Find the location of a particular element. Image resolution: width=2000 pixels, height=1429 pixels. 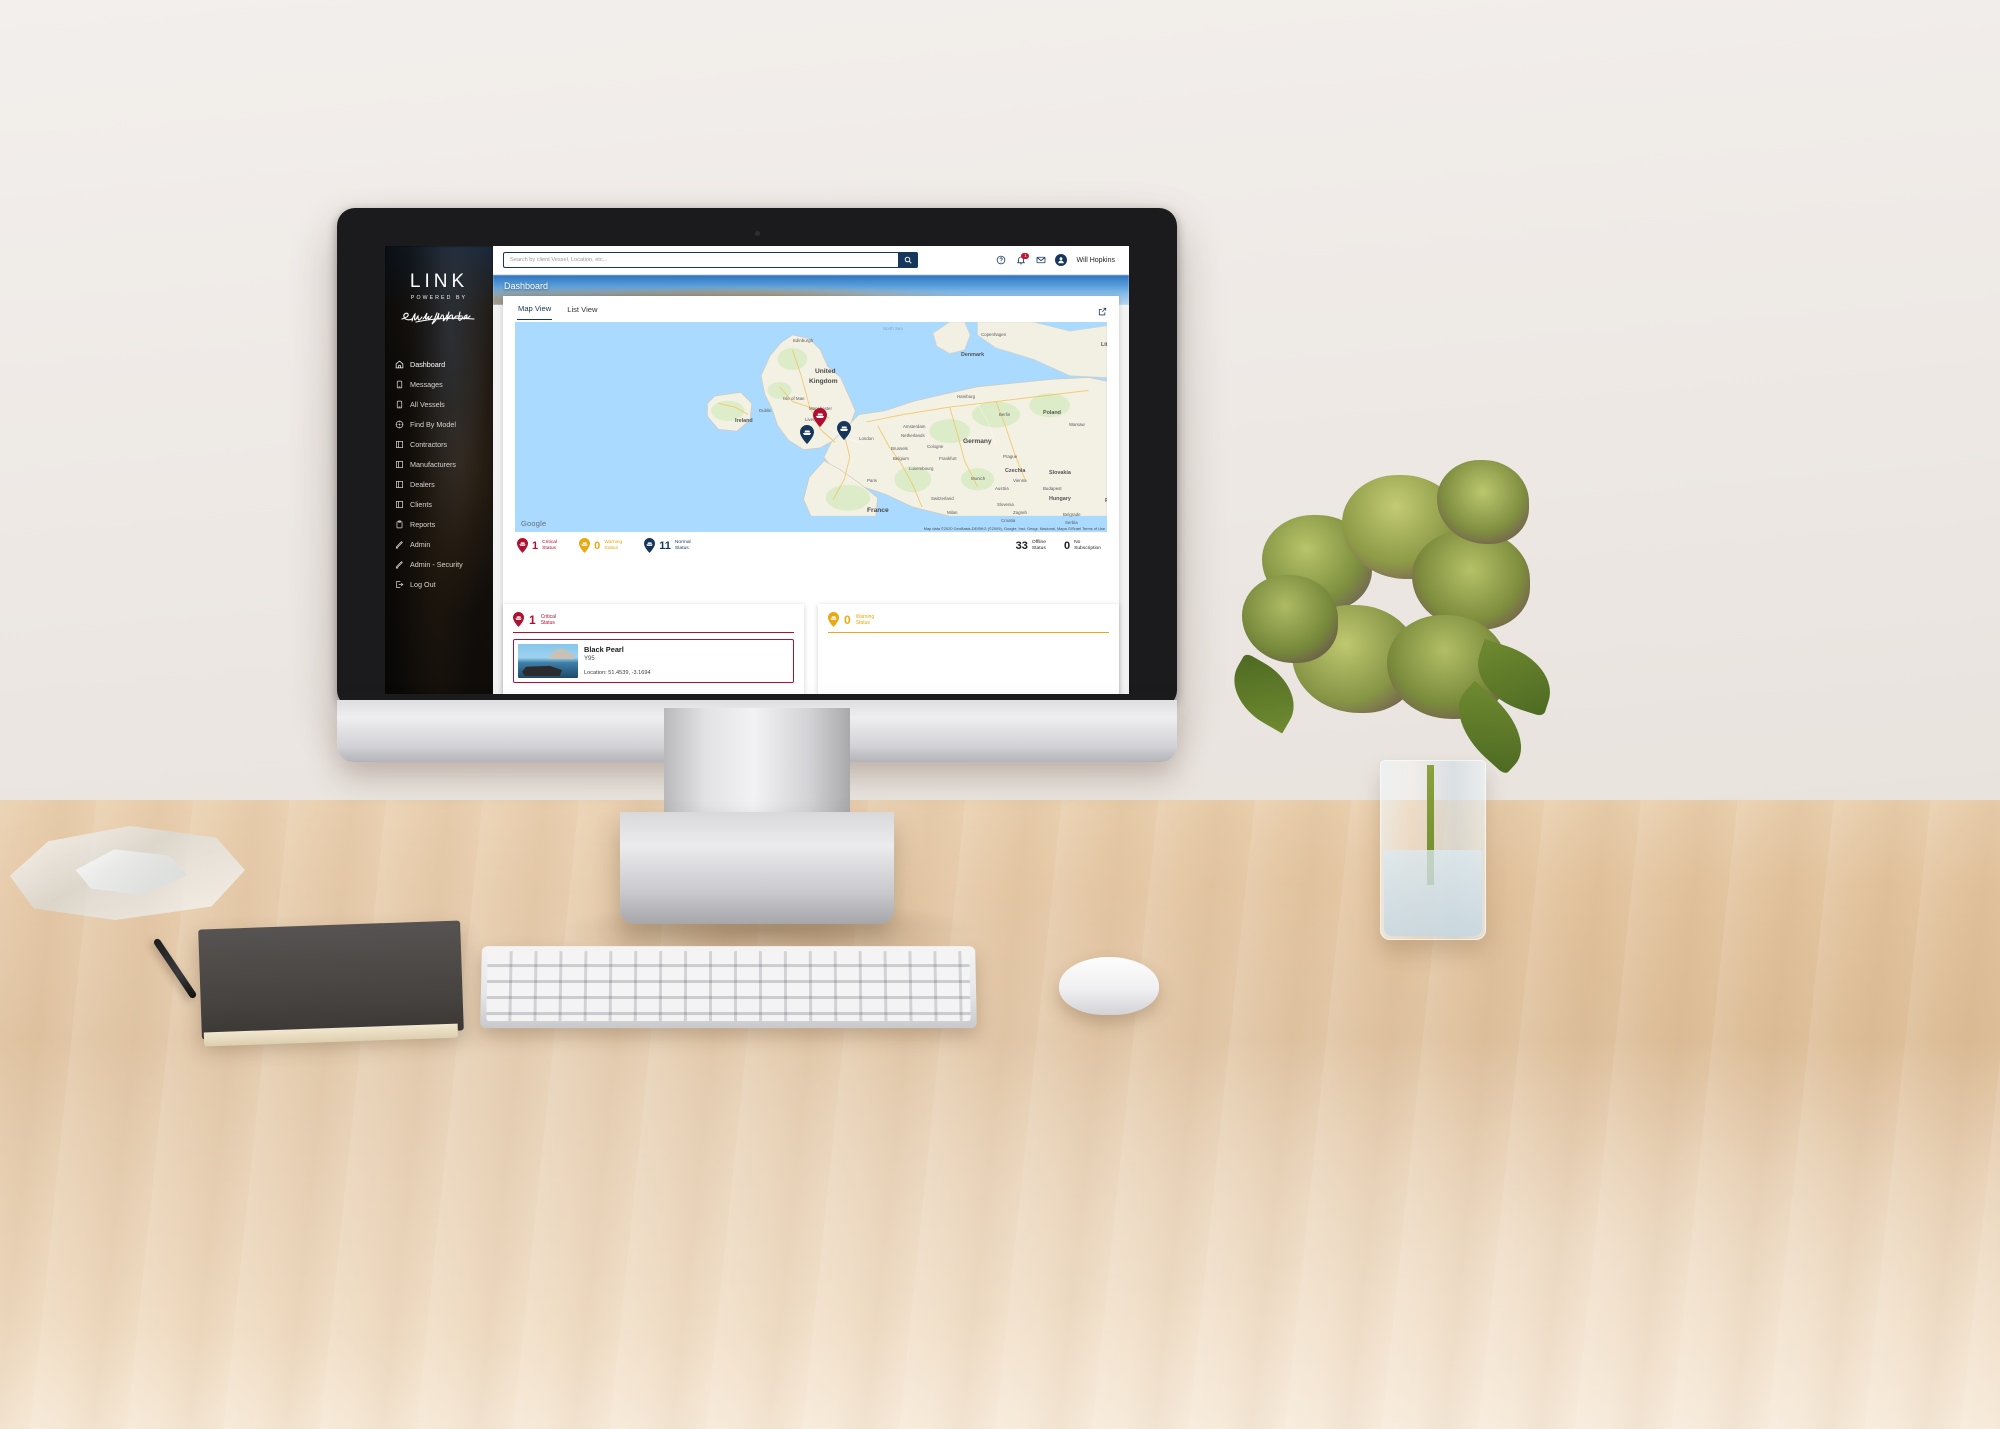

brand-logo: LINK POWERED BY is located at coordinates (439, 296).